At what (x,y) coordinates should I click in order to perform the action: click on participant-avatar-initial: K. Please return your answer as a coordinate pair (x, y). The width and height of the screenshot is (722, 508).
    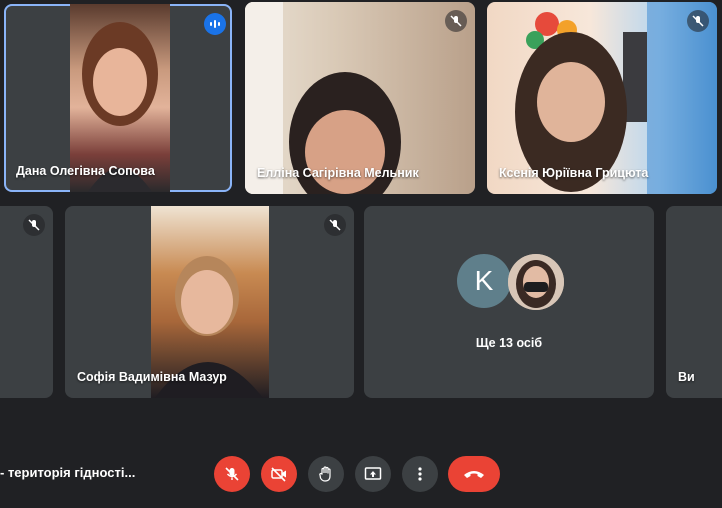
    Looking at the image, I should click on (484, 281).